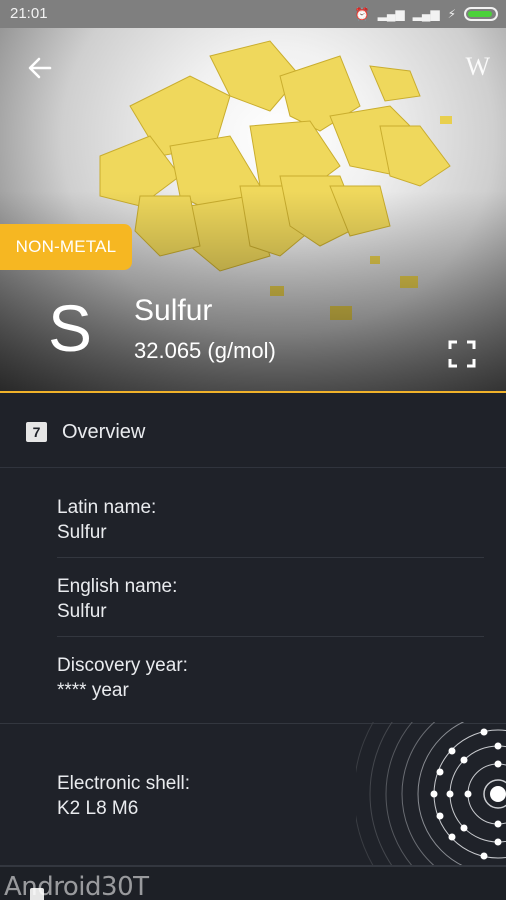 Image resolution: width=506 pixels, height=900 pixels. What do you see at coordinates (36, 432) in the screenshot?
I see `section-number: 7` at bounding box center [36, 432].